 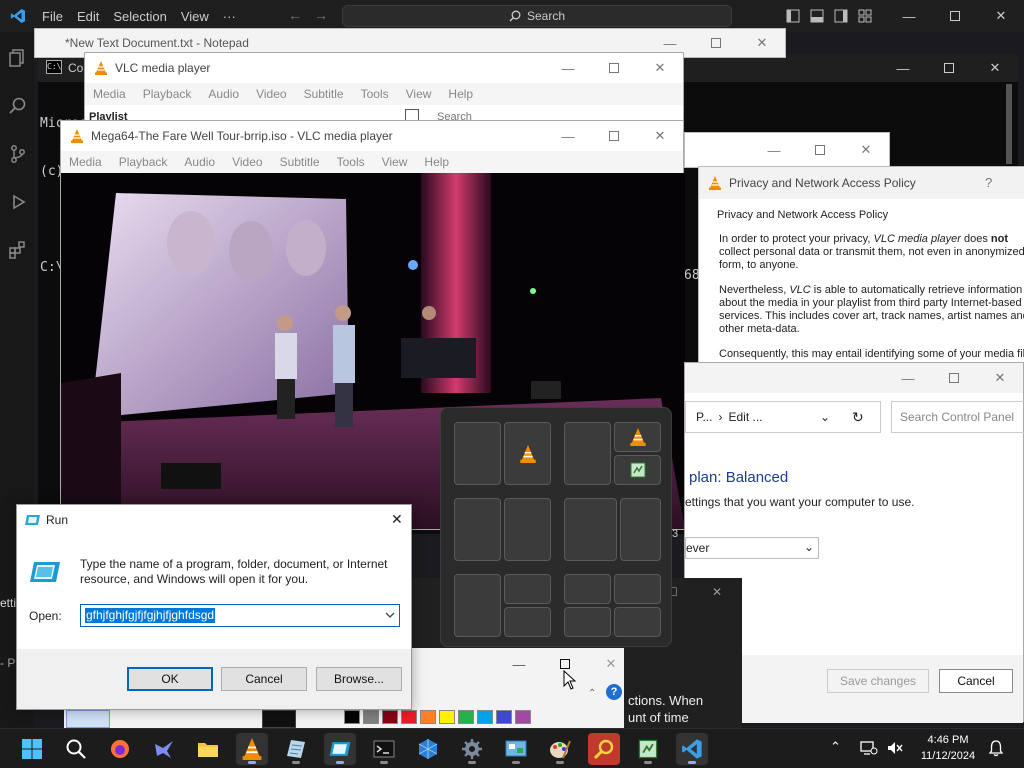 I want to click on cpanel-address-bar: P... › Edit ... ⌄ ↻, so click(x=783, y=417).